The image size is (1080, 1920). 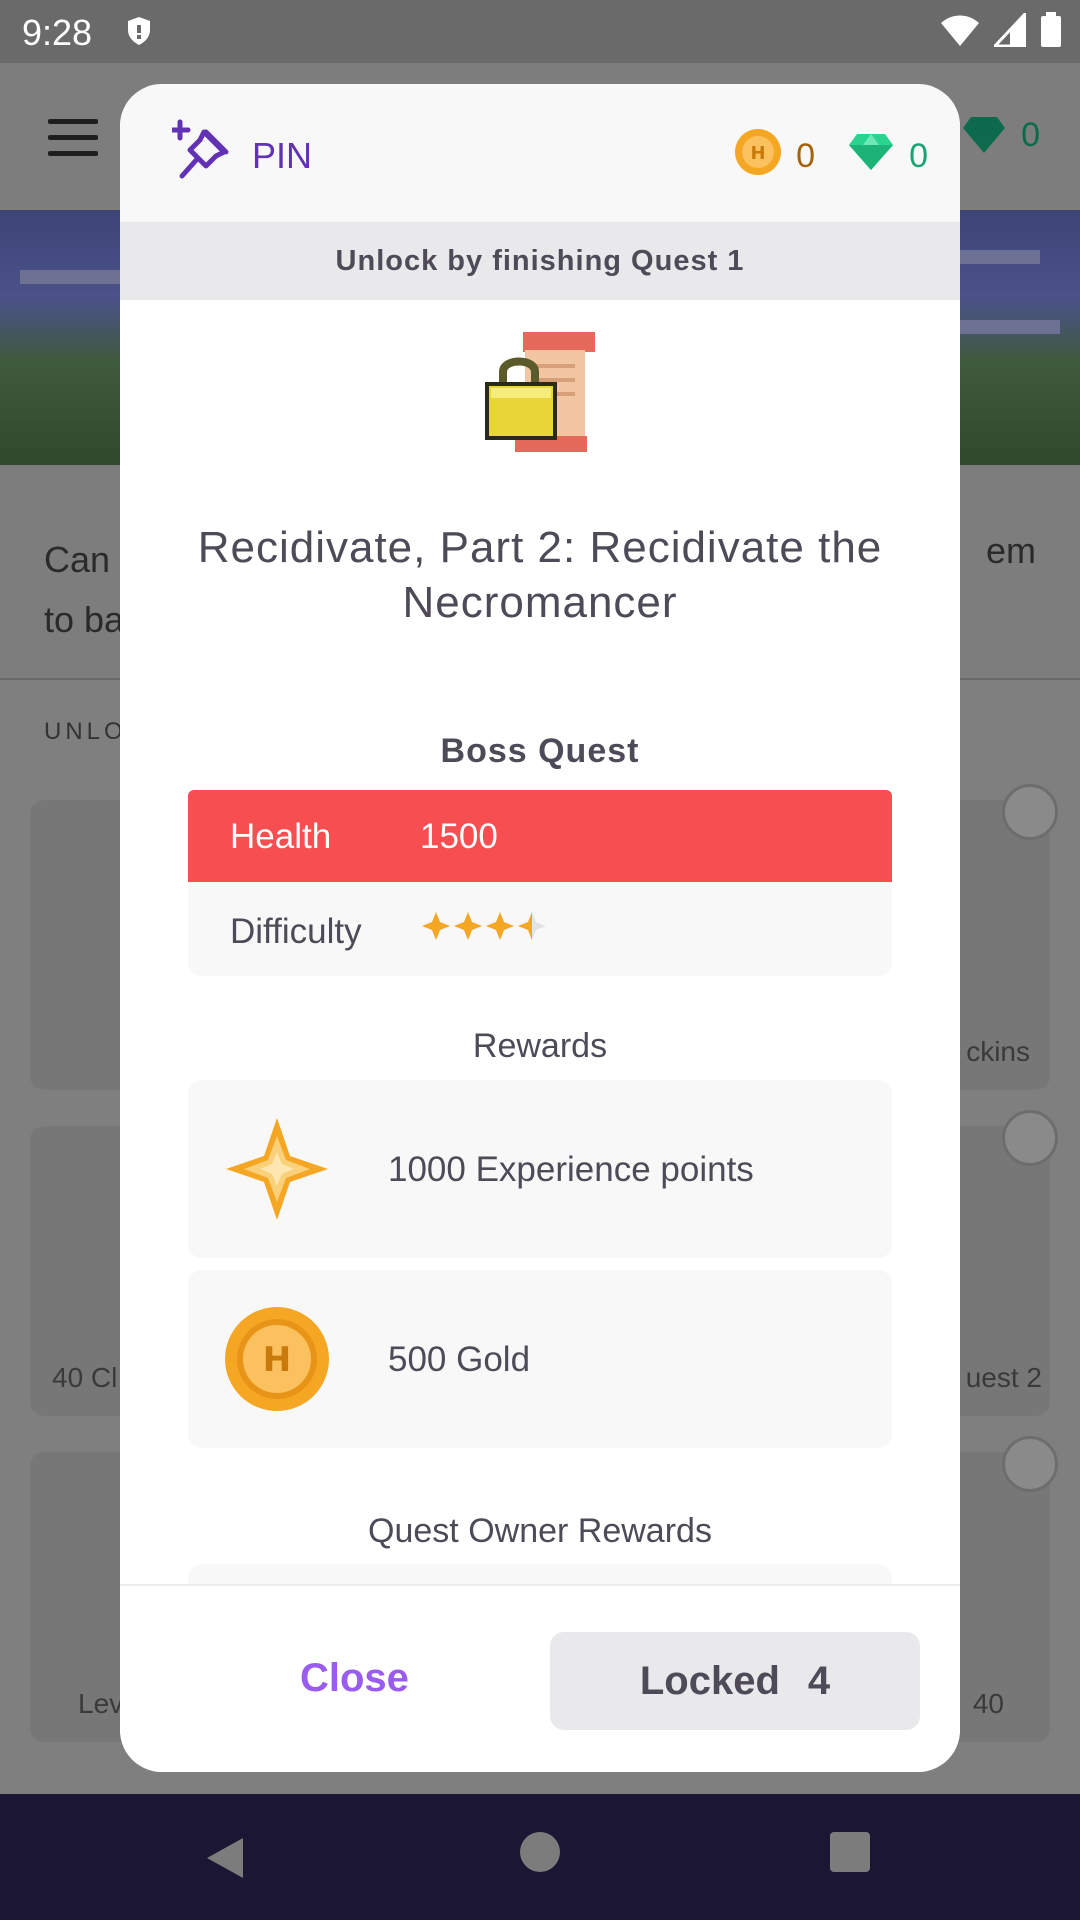 What do you see at coordinates (354, 1678) in the screenshot?
I see `close-button: Close` at bounding box center [354, 1678].